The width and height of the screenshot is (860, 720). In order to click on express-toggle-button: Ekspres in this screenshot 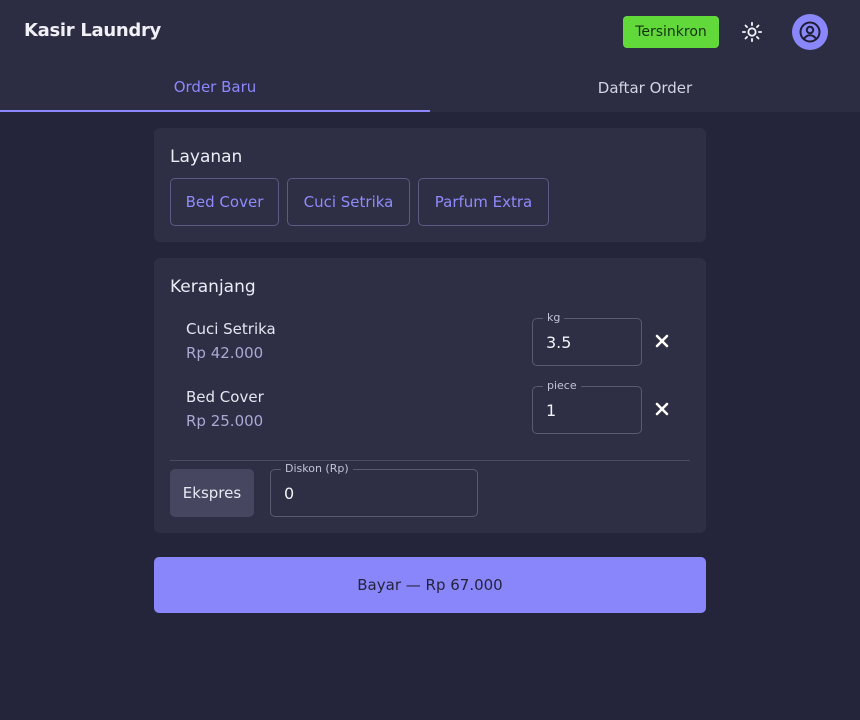, I will do `click(212, 493)`.